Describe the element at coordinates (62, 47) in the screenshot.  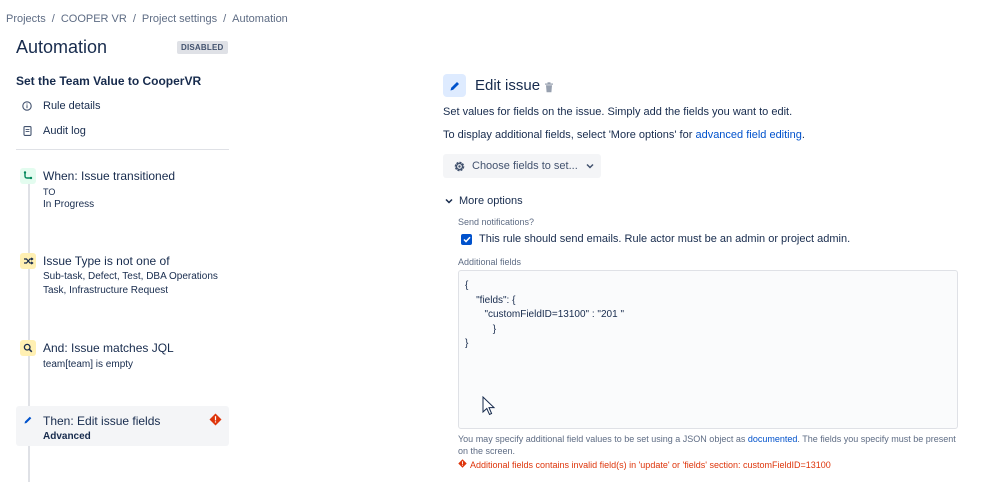
I see `page-title: Automation` at that location.